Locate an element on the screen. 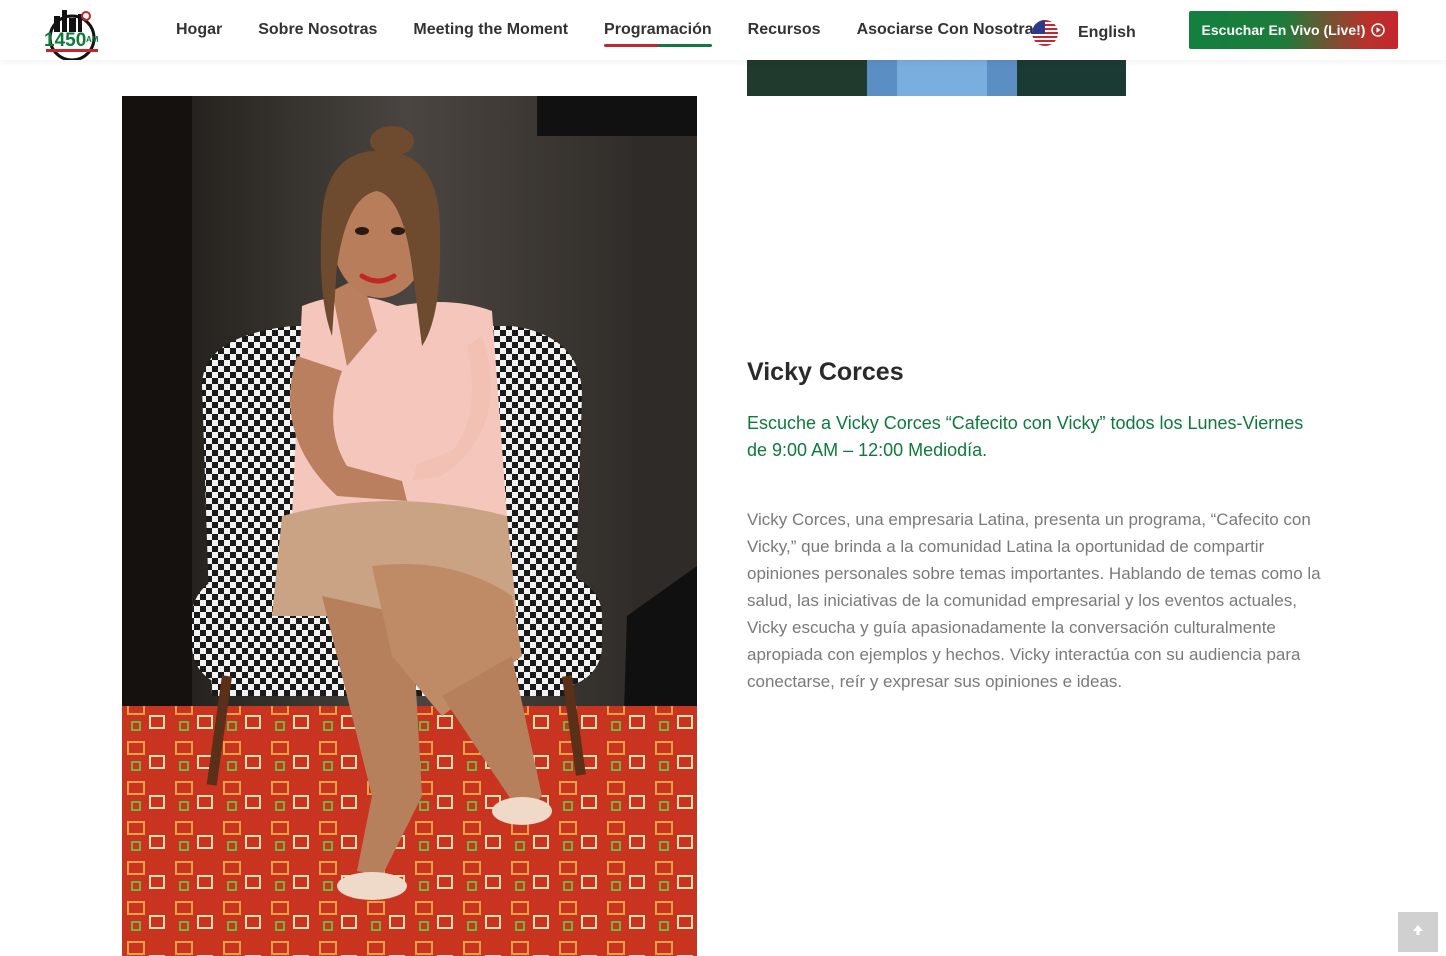 The image size is (1446, 956). language-label: English is located at coordinates (1107, 32).